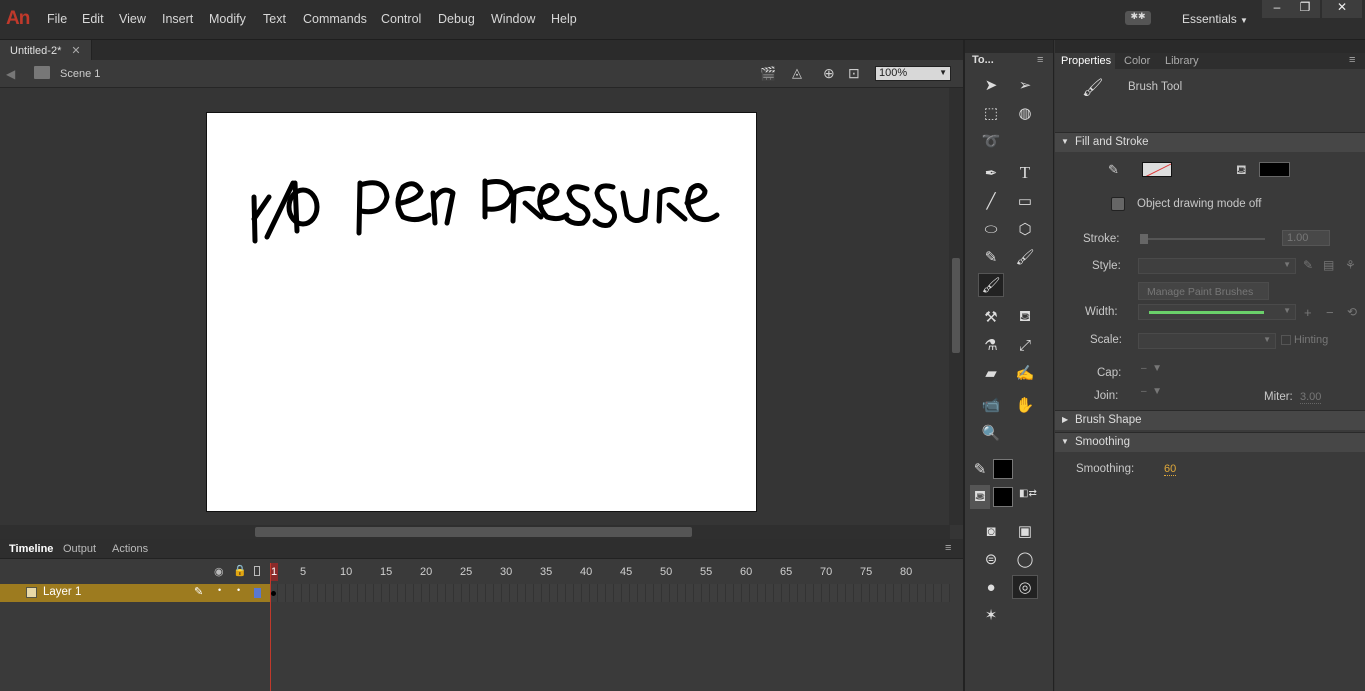 The width and height of the screenshot is (1365, 691). I want to click on pencil-tool-icon: ✎, so click(991, 257).